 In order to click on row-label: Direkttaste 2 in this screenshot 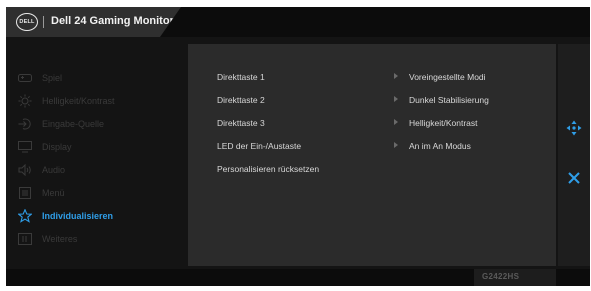, I will do `click(241, 100)`.